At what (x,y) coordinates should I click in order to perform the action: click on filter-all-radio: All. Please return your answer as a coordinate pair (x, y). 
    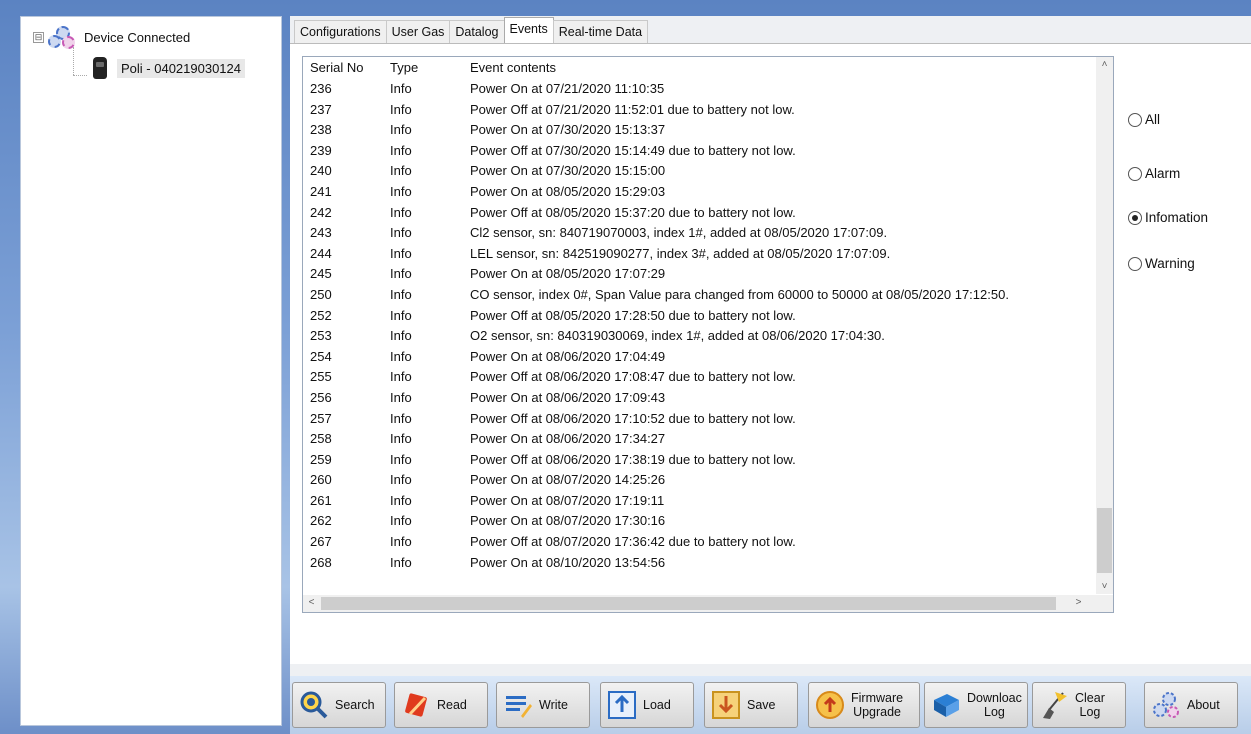
    Looking at the image, I should click on (1144, 119).